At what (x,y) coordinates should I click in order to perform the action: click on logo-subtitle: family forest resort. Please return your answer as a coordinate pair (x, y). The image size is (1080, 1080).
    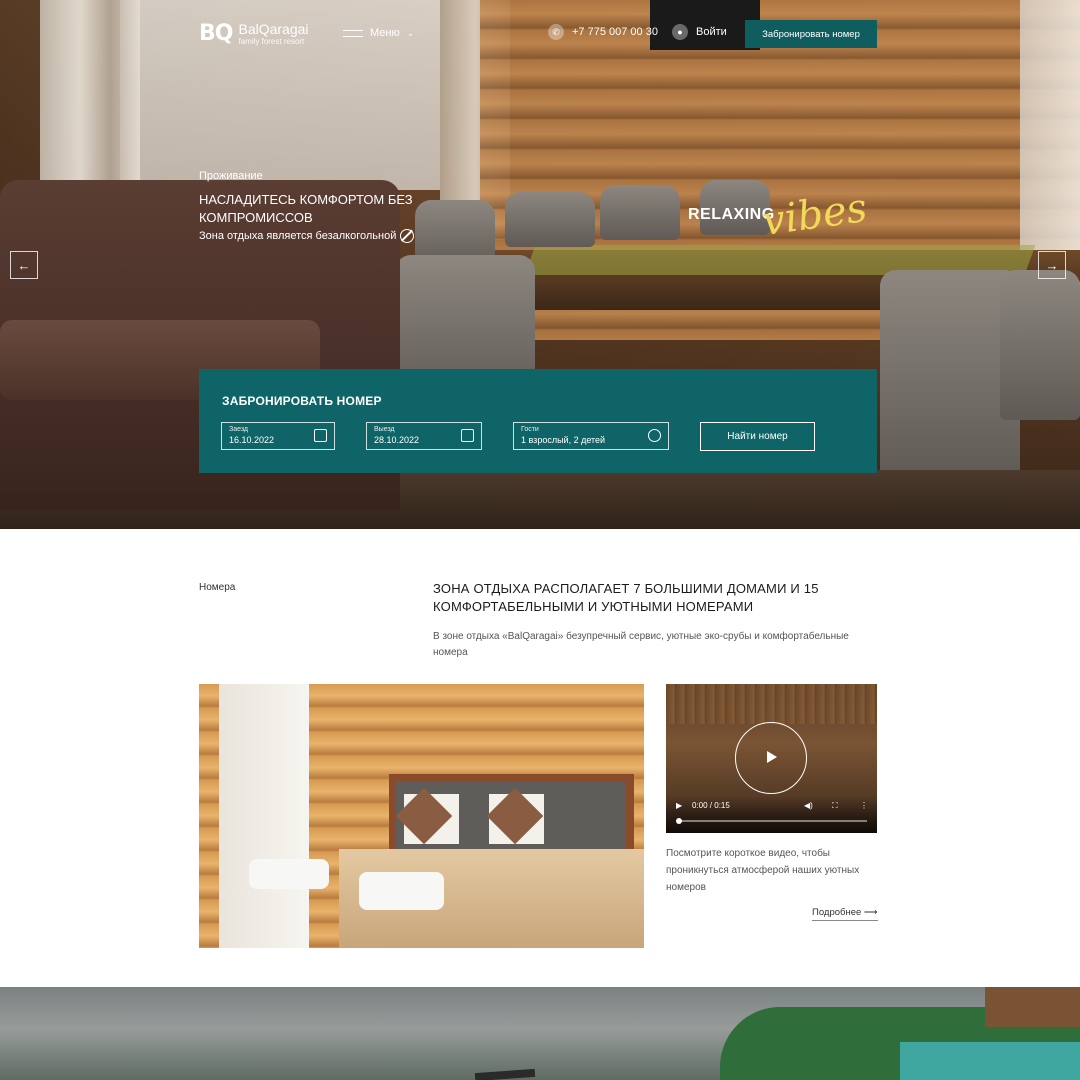
    Looking at the image, I should click on (271, 41).